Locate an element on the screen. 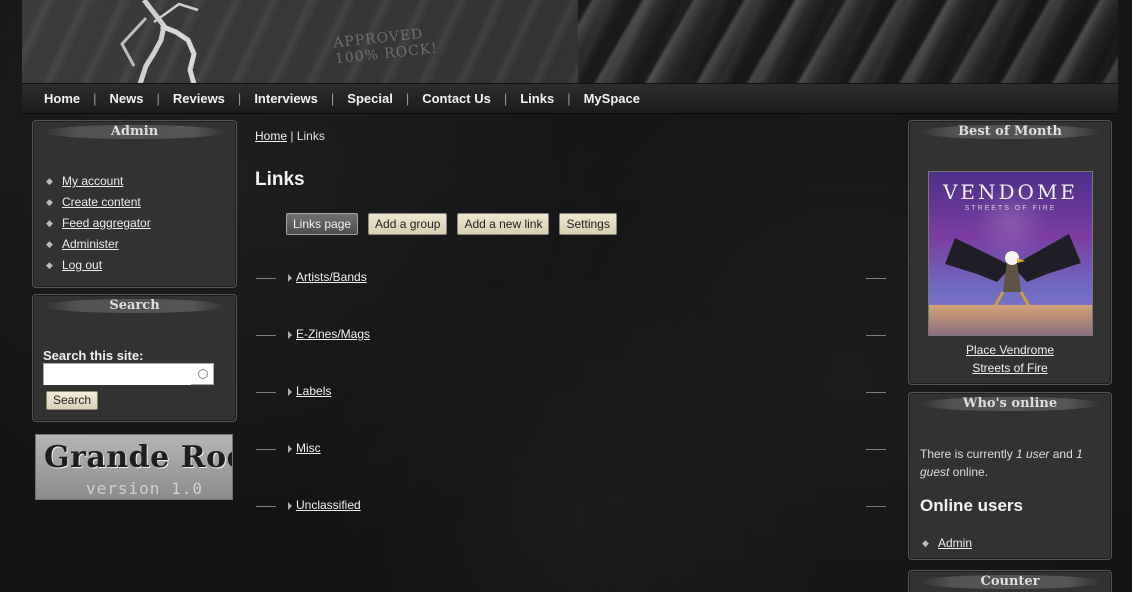  whos-online-title: Who's online is located at coordinates (1010, 405).